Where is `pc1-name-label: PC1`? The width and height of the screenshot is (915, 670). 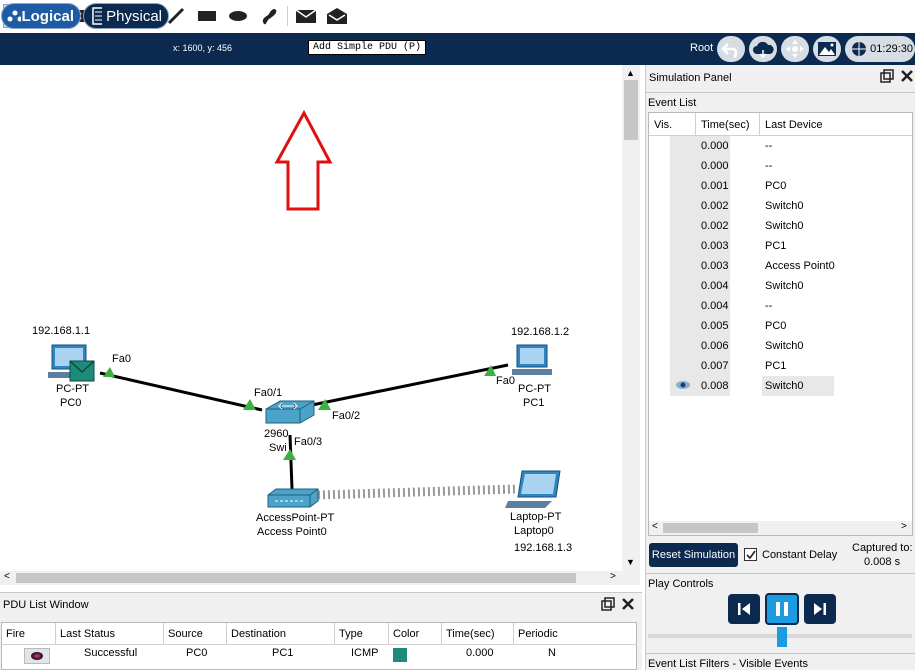
pc1-name-label: PC1 is located at coordinates (534, 403).